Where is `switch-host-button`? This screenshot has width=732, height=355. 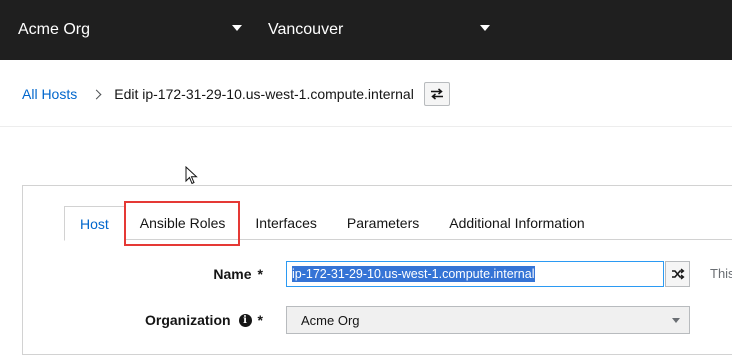 switch-host-button is located at coordinates (436, 94).